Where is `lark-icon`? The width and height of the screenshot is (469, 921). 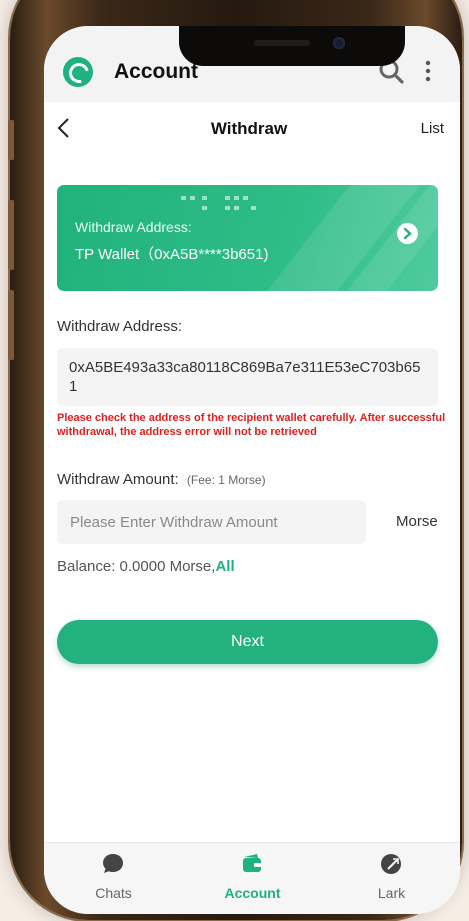
lark-icon is located at coordinates (391, 864).